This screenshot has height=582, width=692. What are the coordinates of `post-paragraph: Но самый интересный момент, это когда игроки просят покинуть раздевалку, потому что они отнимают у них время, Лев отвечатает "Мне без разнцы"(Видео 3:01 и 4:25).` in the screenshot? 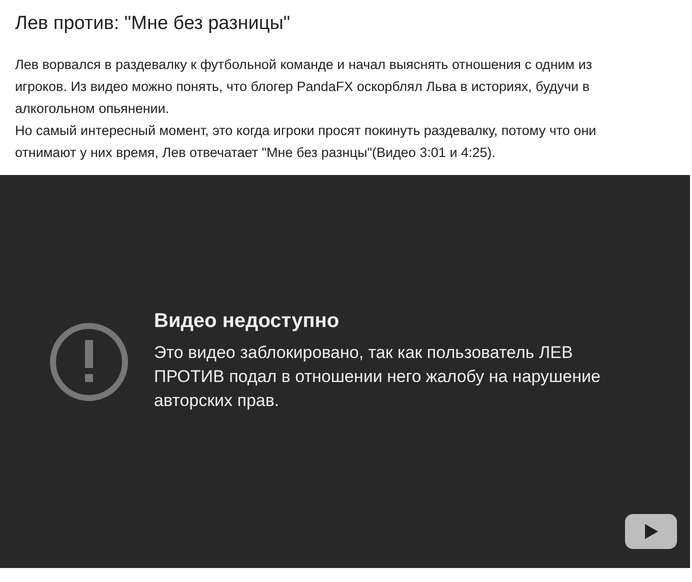 It's located at (306, 142).